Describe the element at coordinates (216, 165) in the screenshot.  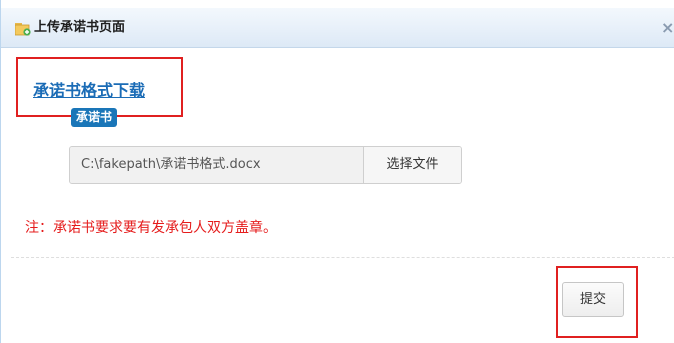
I see `file-path-display: C:\fakepath\承诺书格式.docx` at that location.